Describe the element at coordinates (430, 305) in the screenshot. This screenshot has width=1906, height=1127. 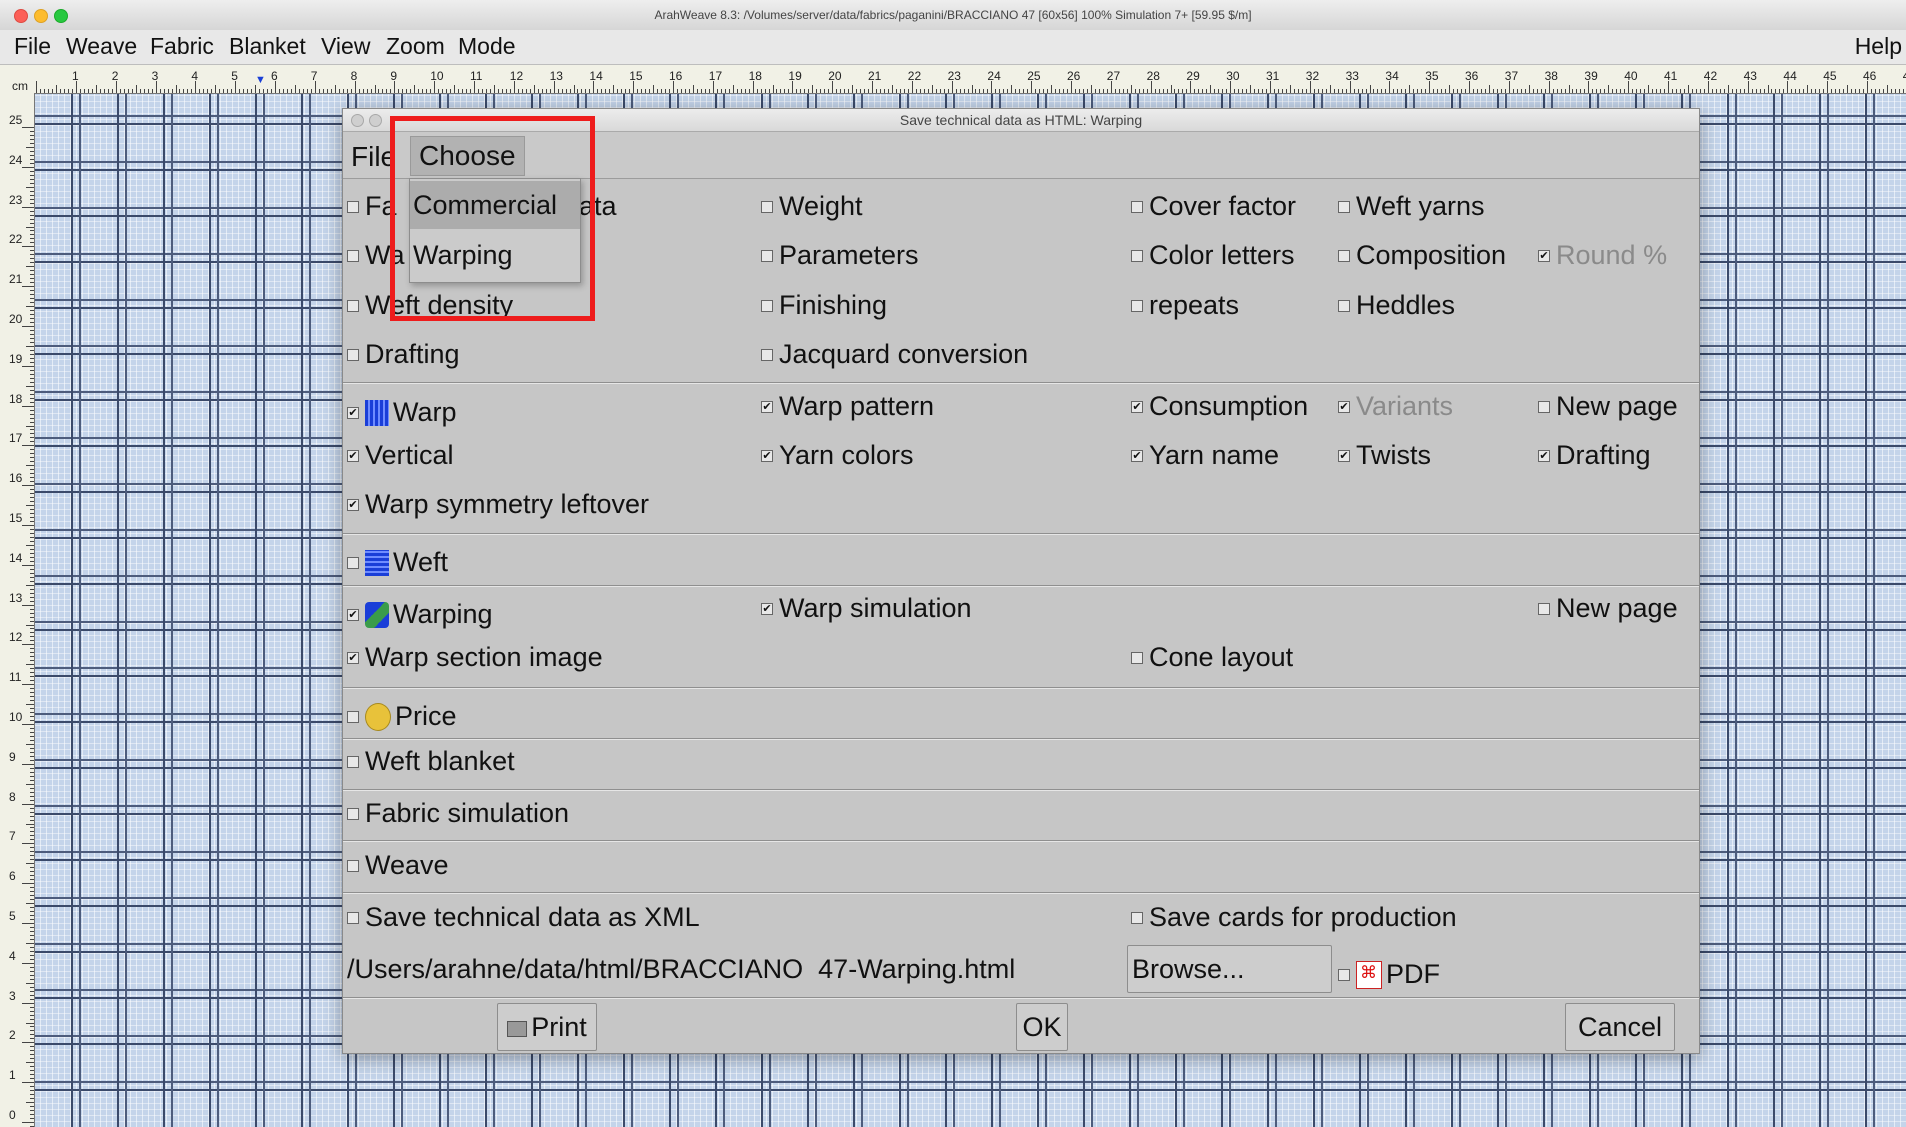
I see `option-weft-density: Weft density` at that location.